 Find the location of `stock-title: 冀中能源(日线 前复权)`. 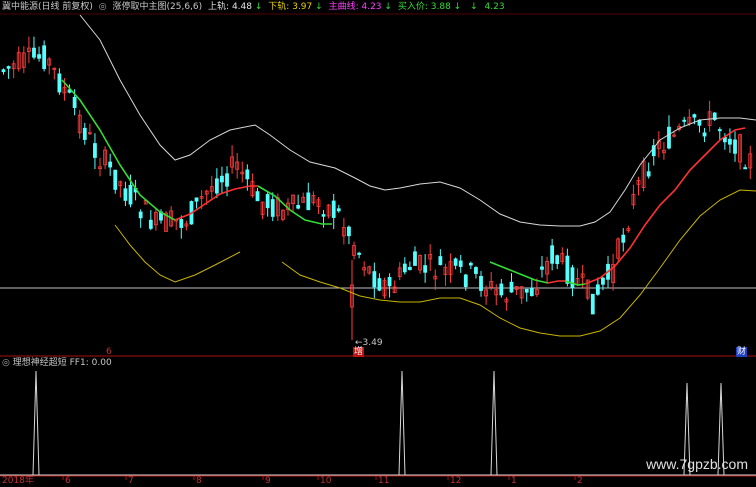

stock-title: 冀中能源(日线 前复权) is located at coordinates (47, 7).